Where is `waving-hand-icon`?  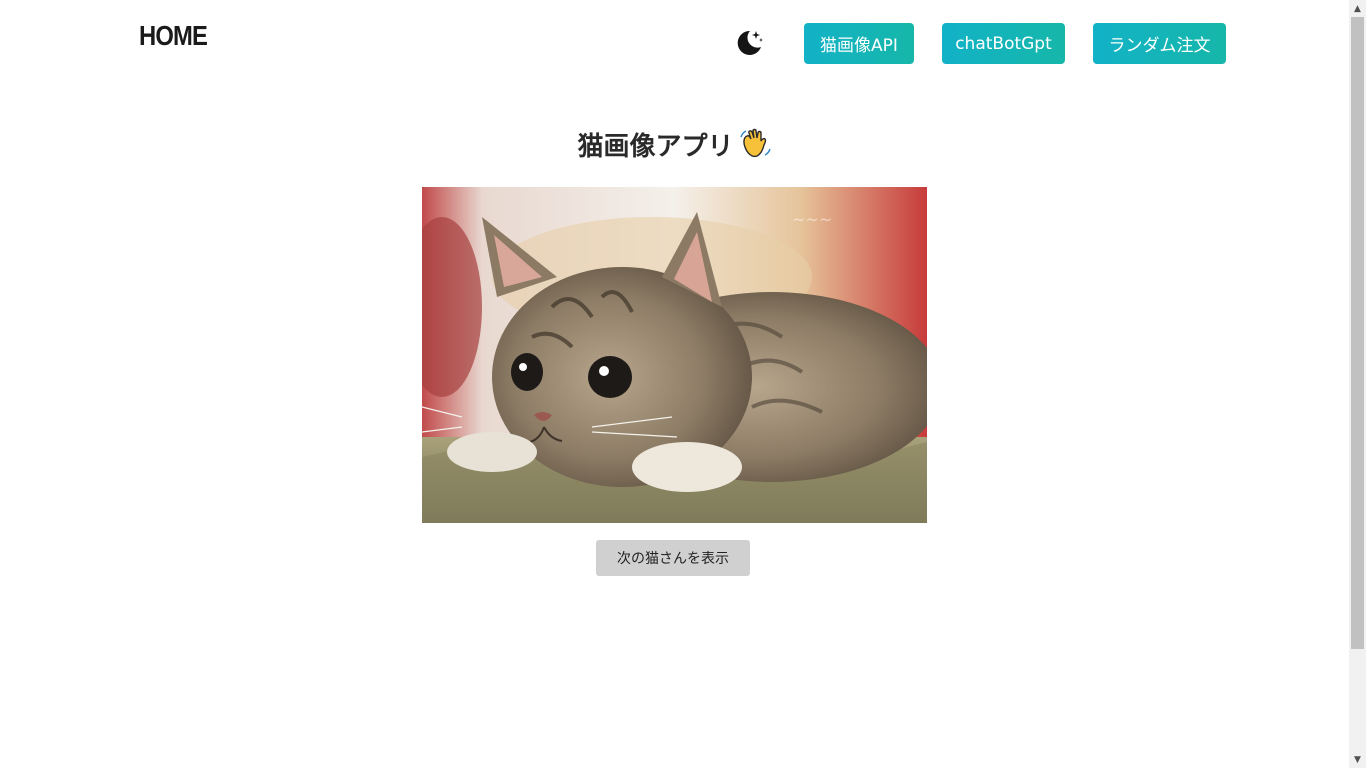
waving-hand-icon is located at coordinates (755, 147).